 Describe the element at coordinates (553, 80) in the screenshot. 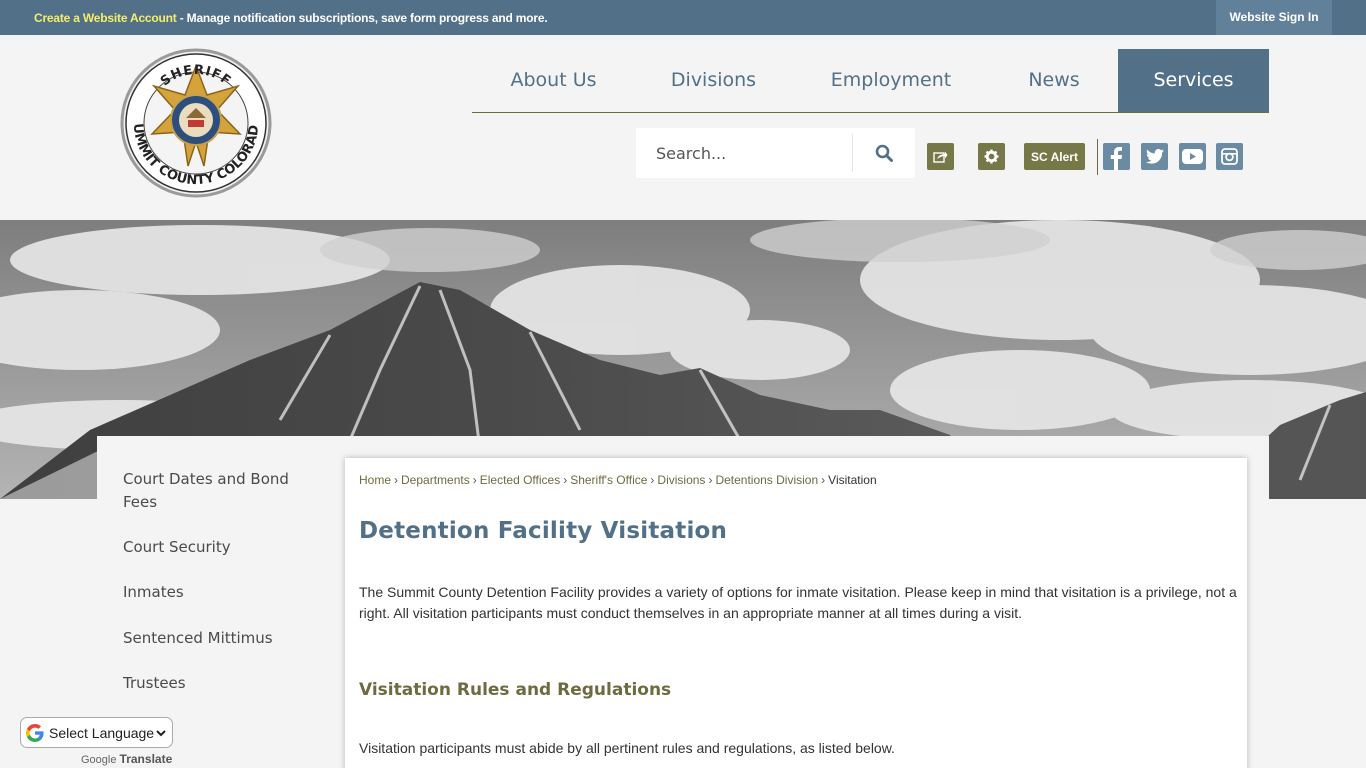

I see `nav-about-us: About Us` at that location.